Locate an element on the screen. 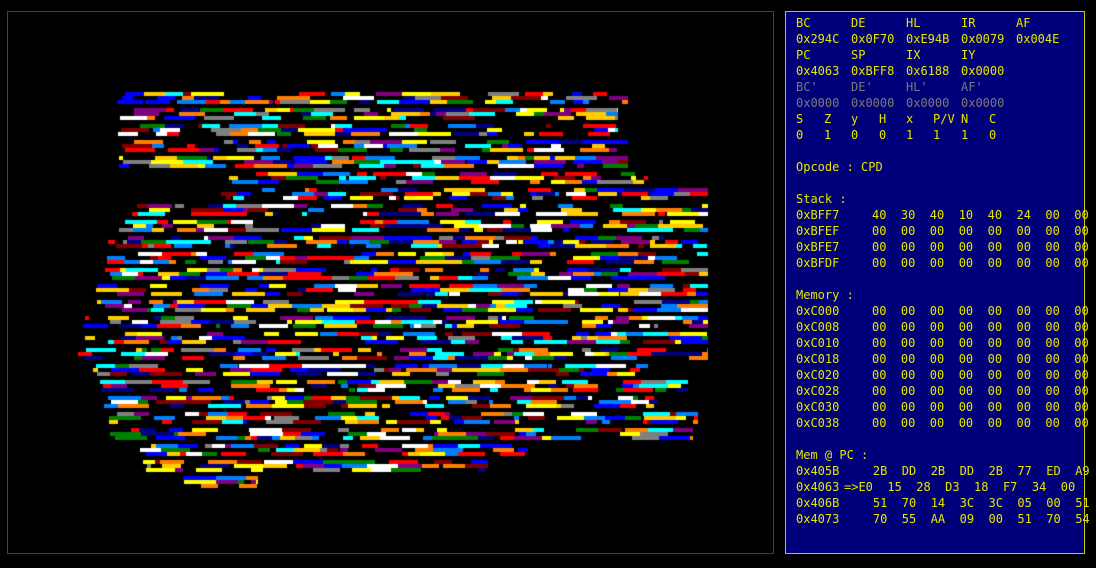  memory-addr: 0xC038 is located at coordinates (818, 423).